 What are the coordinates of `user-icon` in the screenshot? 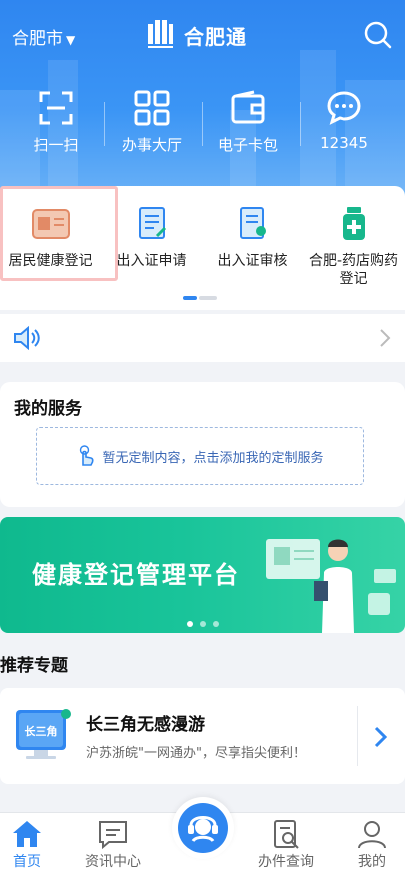 It's located at (372, 835).